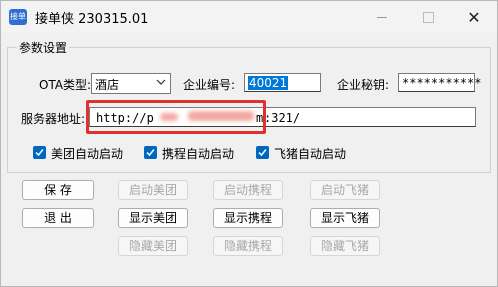  Describe the element at coordinates (176, 117) in the screenshot. I see `highlight-box` at that location.